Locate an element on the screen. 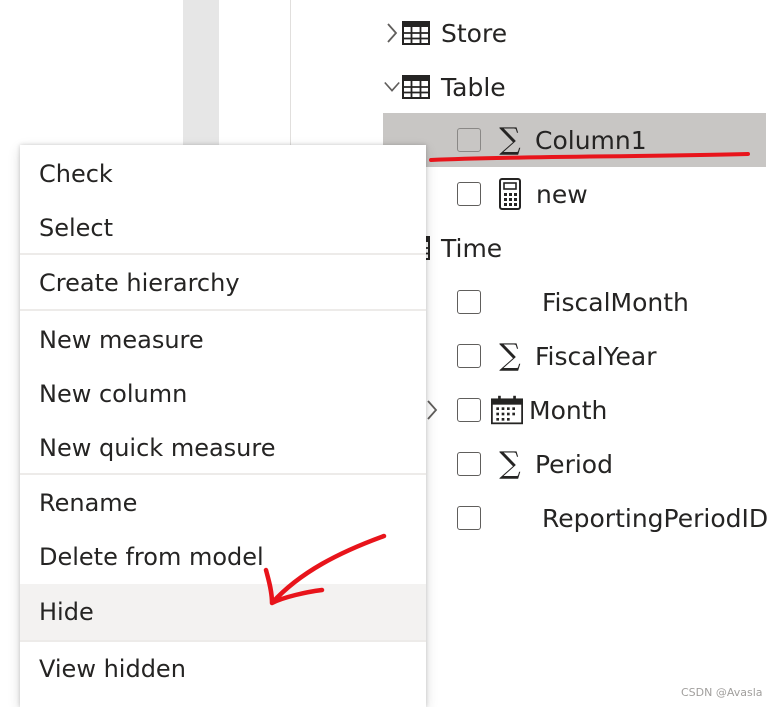 This screenshot has height=707, width=774. field-label: Period is located at coordinates (574, 464).